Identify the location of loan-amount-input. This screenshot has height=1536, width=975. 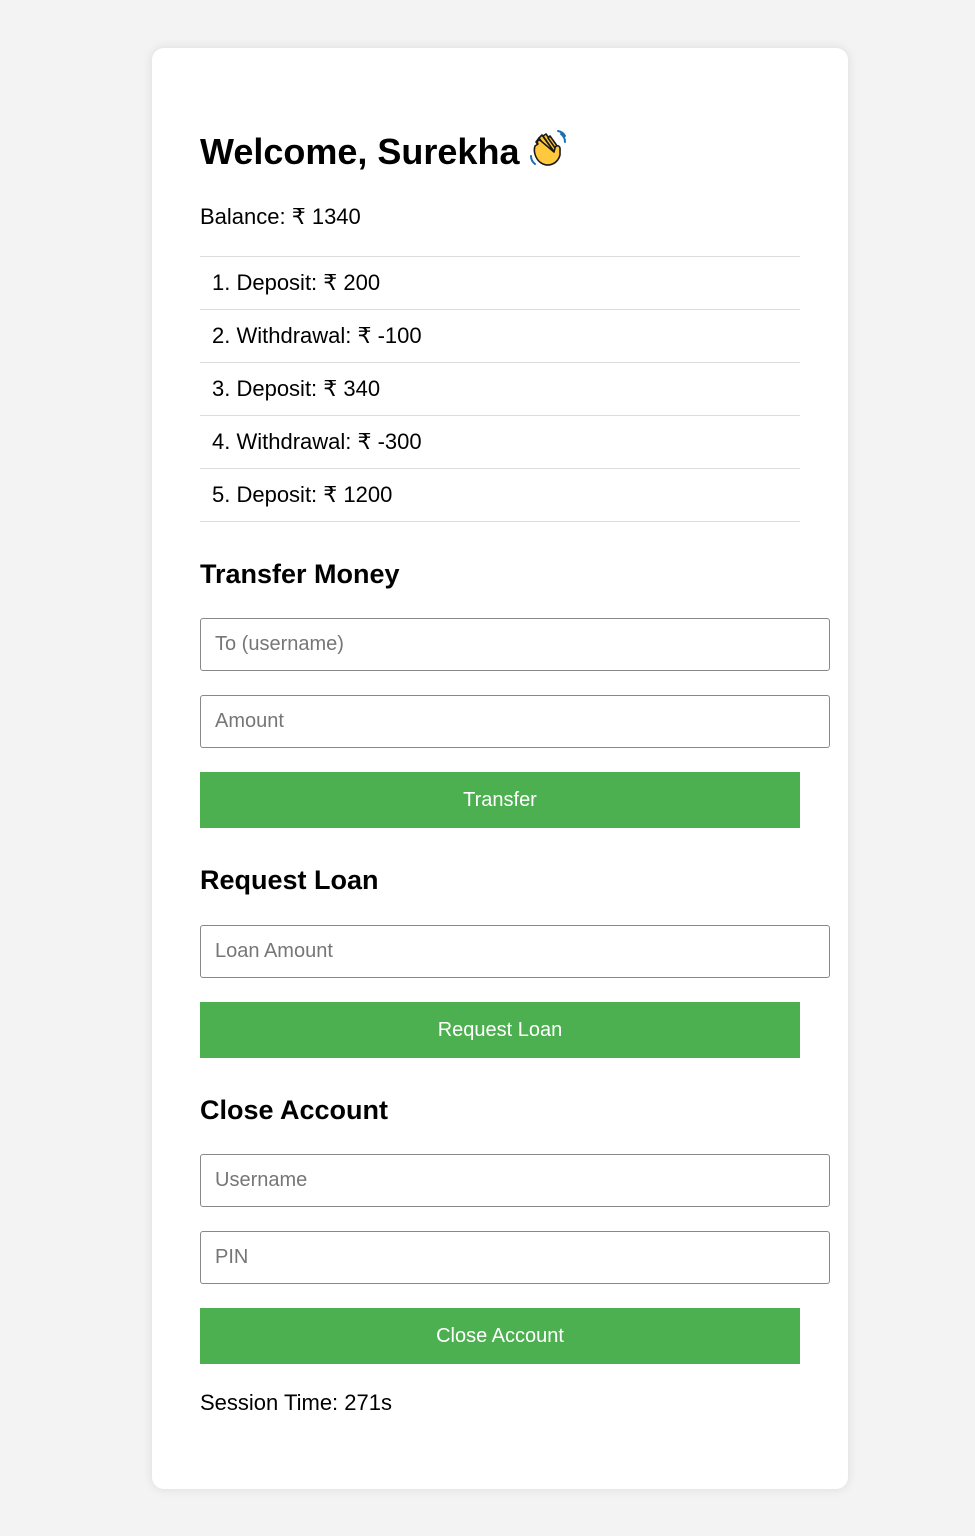
(515, 951).